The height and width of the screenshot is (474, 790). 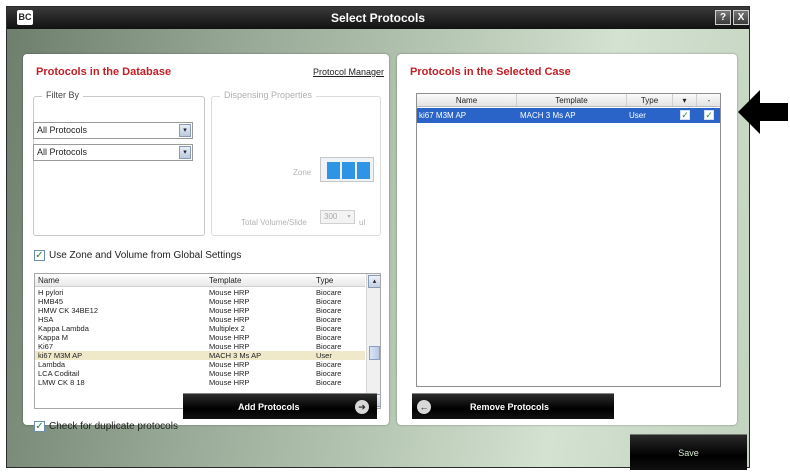 I want to click on list-item: HSA Mouse HRP Biocare, so click(x=200, y=319).